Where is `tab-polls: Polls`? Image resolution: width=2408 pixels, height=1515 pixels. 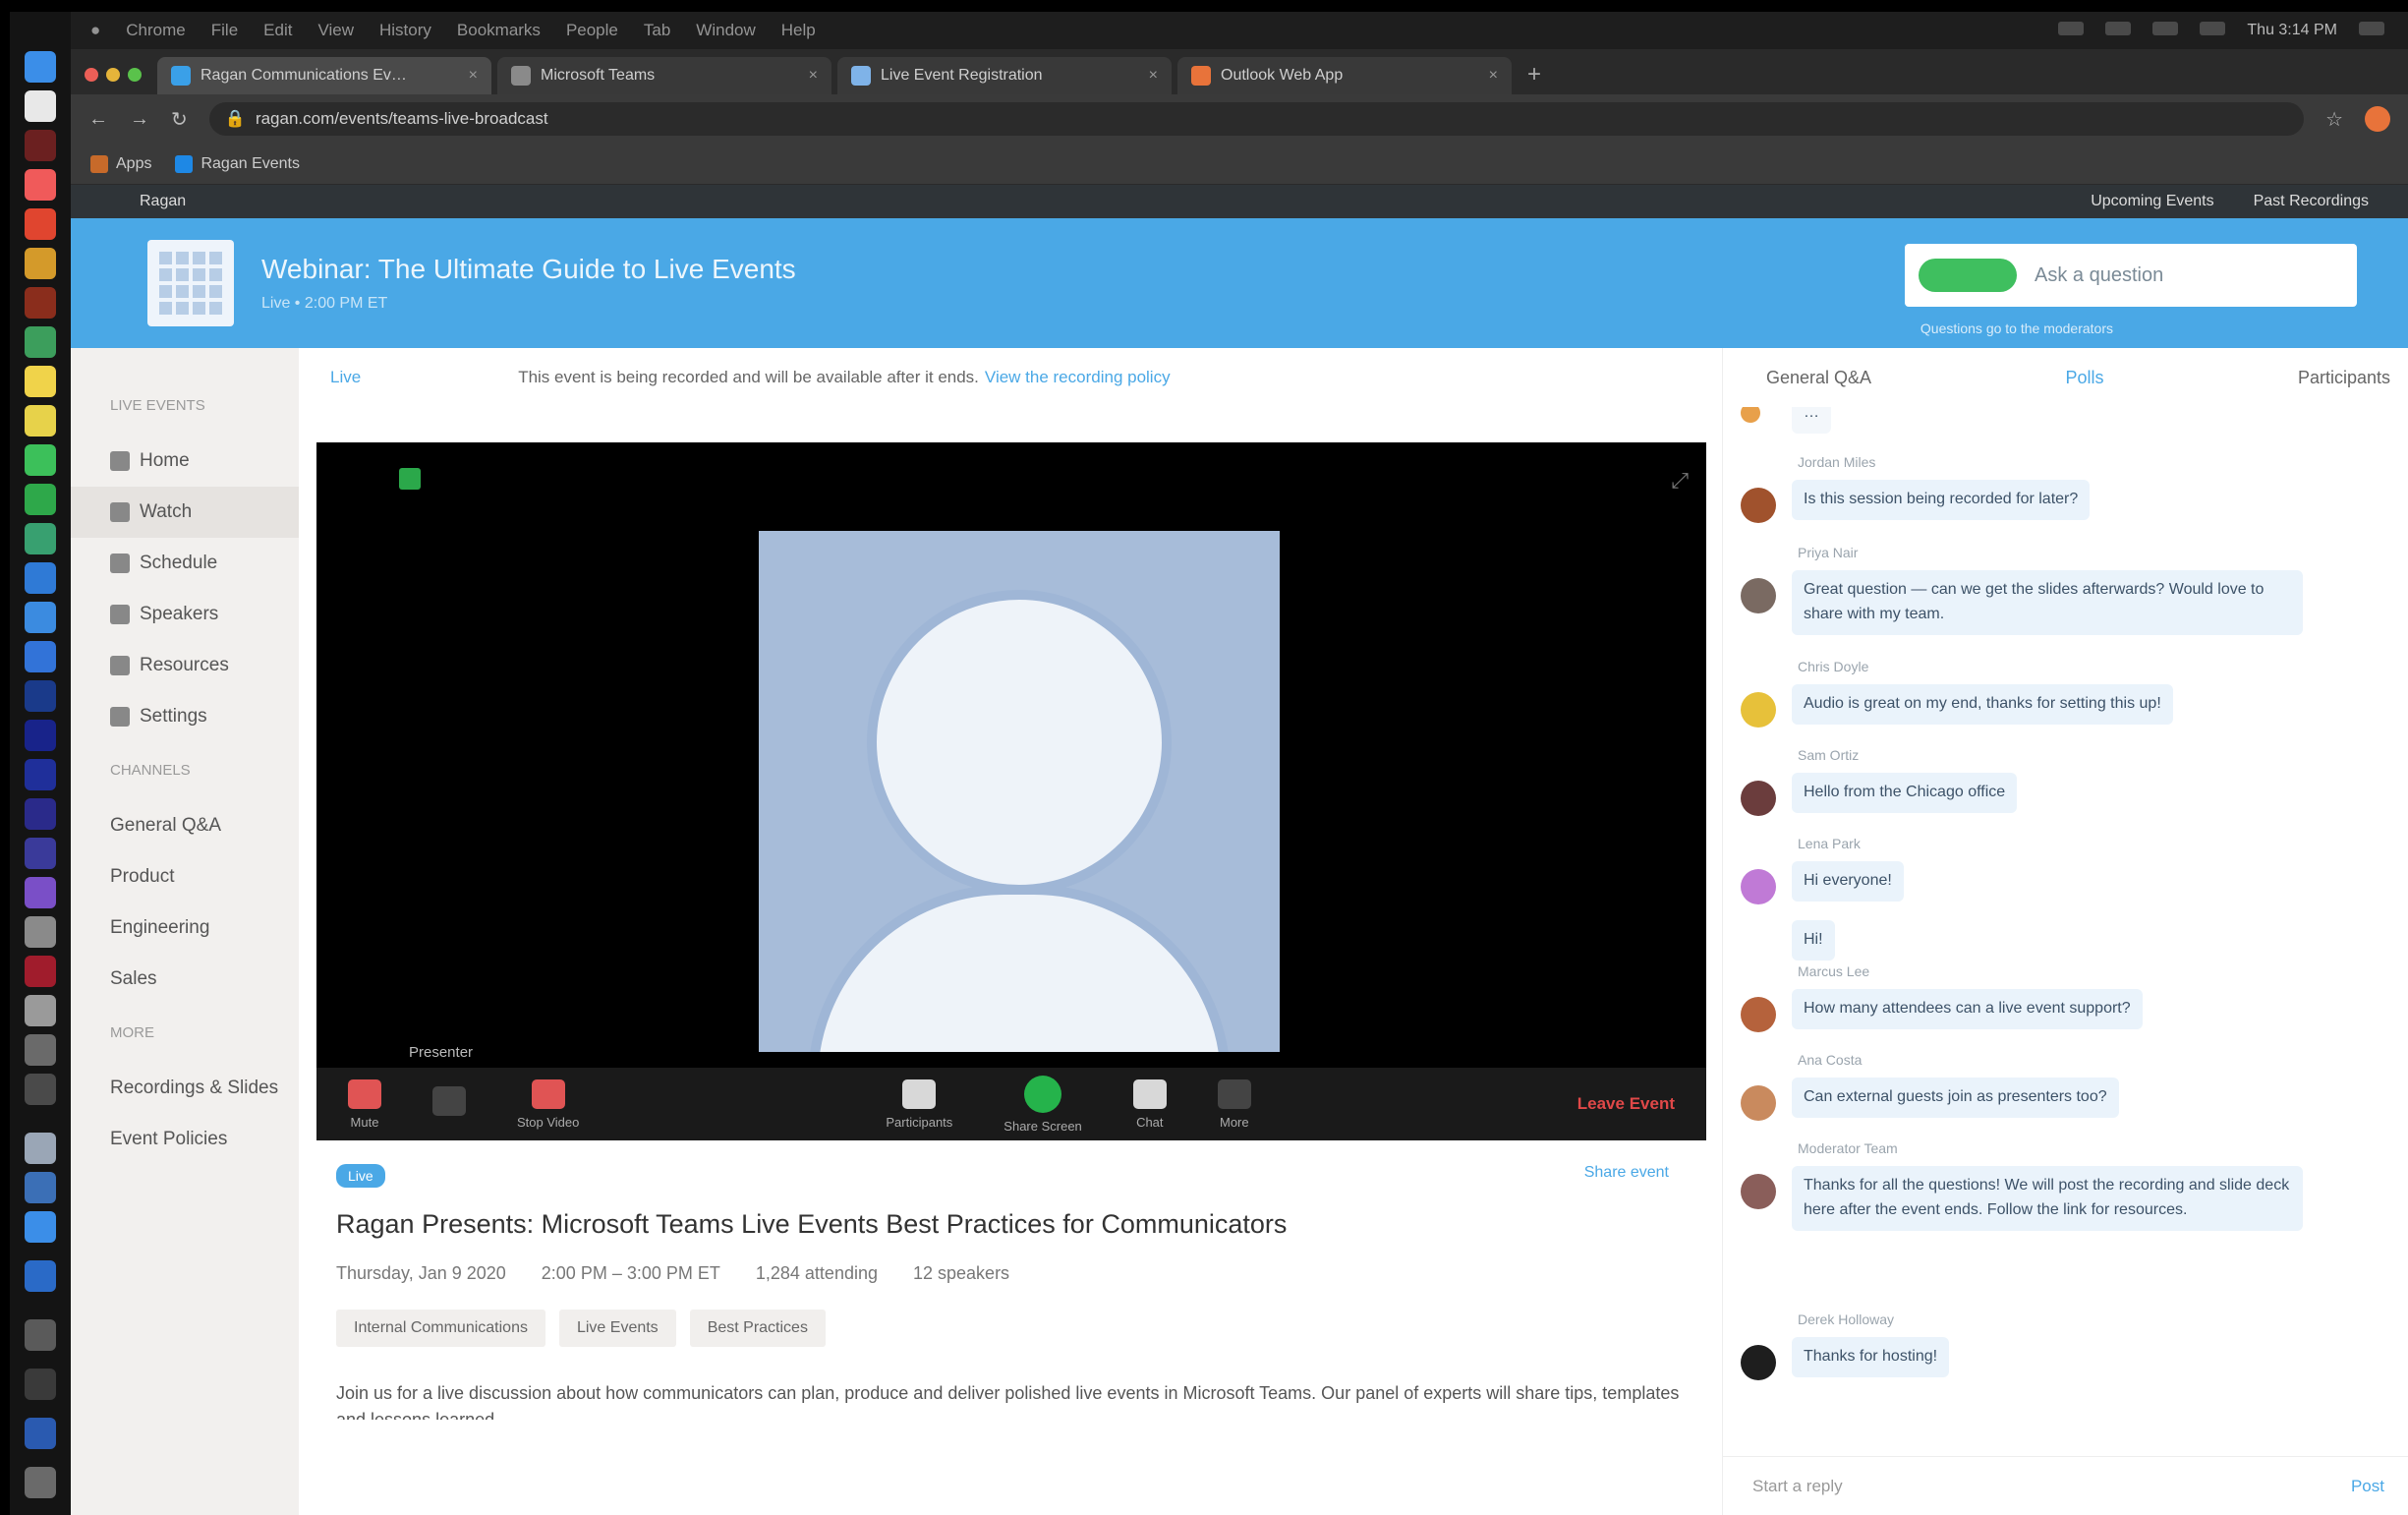 tab-polls: Polls is located at coordinates (2085, 378).